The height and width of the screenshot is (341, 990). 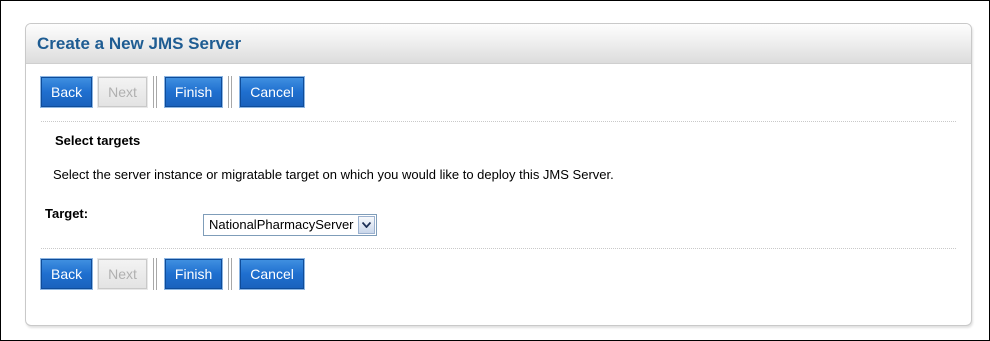 What do you see at coordinates (498, 44) in the screenshot?
I see `panel-header: Create a New JMS Server` at bounding box center [498, 44].